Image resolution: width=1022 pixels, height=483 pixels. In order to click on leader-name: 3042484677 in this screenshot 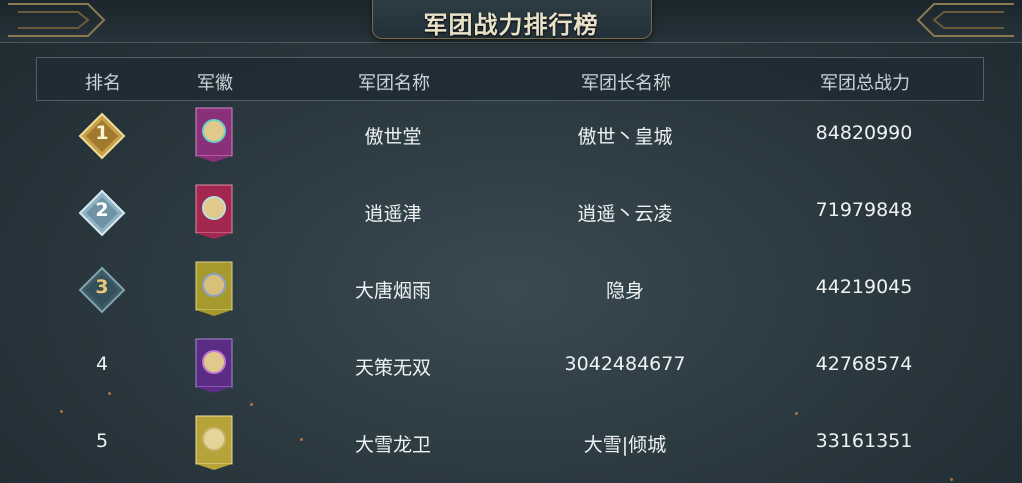, I will do `click(625, 364)`.